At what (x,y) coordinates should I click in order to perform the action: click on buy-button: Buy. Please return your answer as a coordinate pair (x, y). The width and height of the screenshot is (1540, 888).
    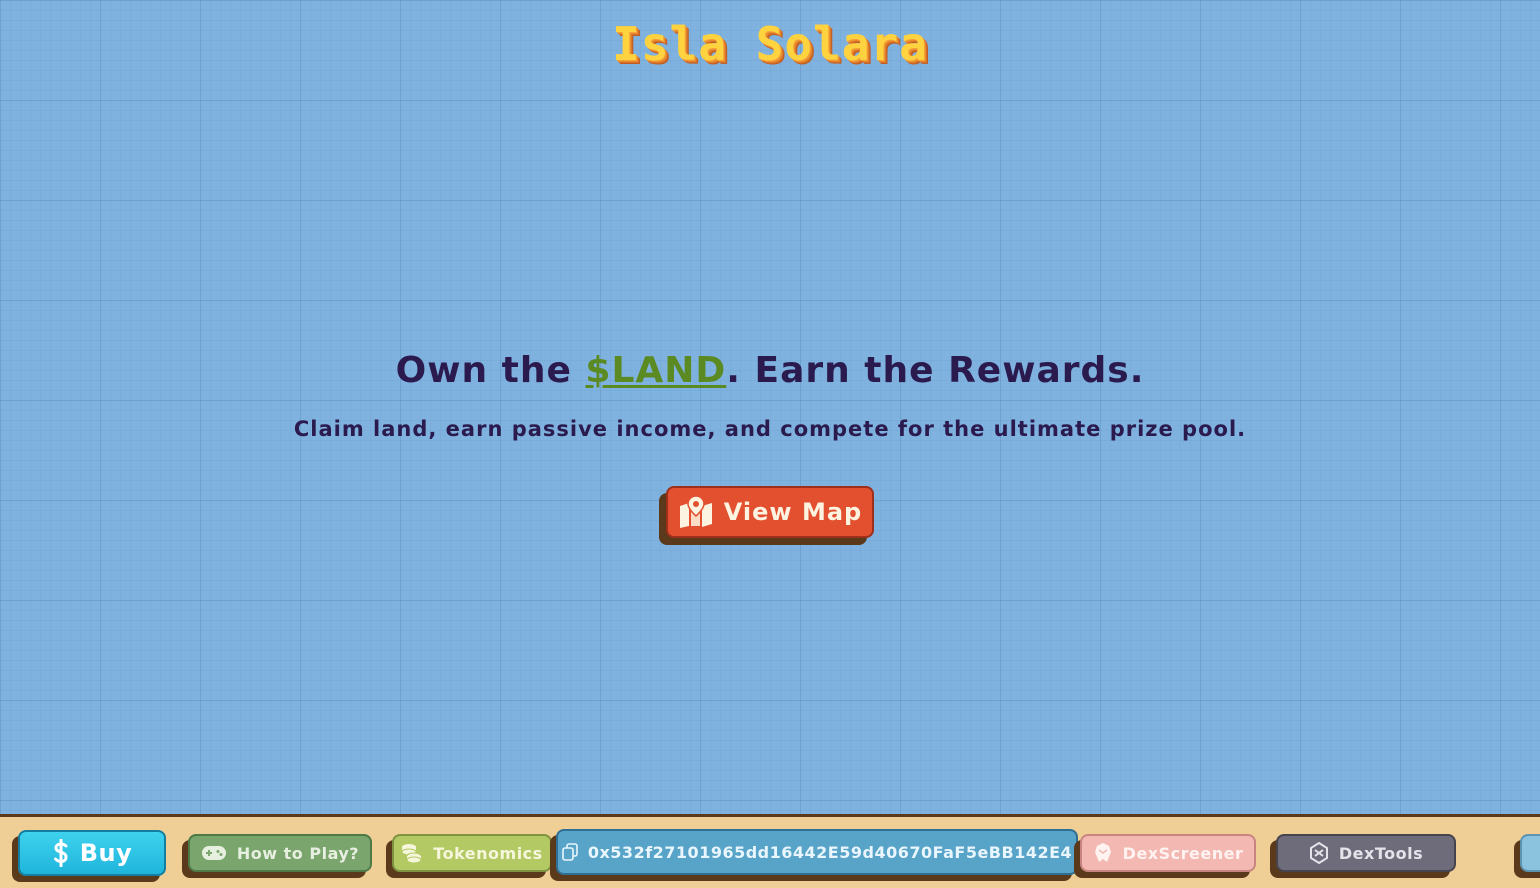
    Looking at the image, I should click on (92, 853).